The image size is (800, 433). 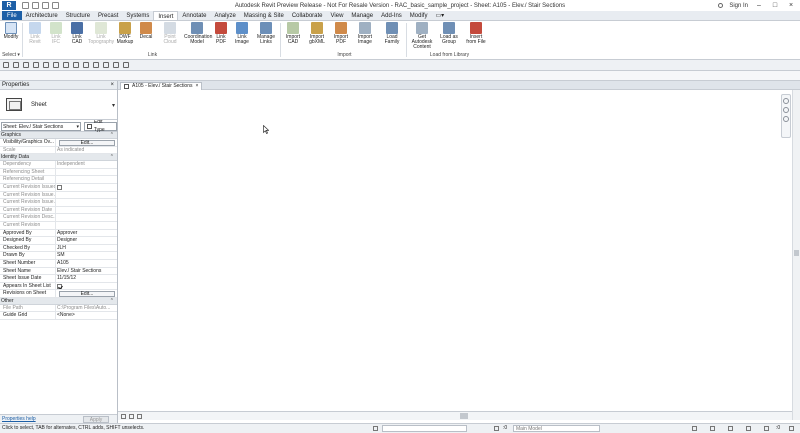 What do you see at coordinates (123, 416) in the screenshot?
I see `scale-icon` at bounding box center [123, 416].